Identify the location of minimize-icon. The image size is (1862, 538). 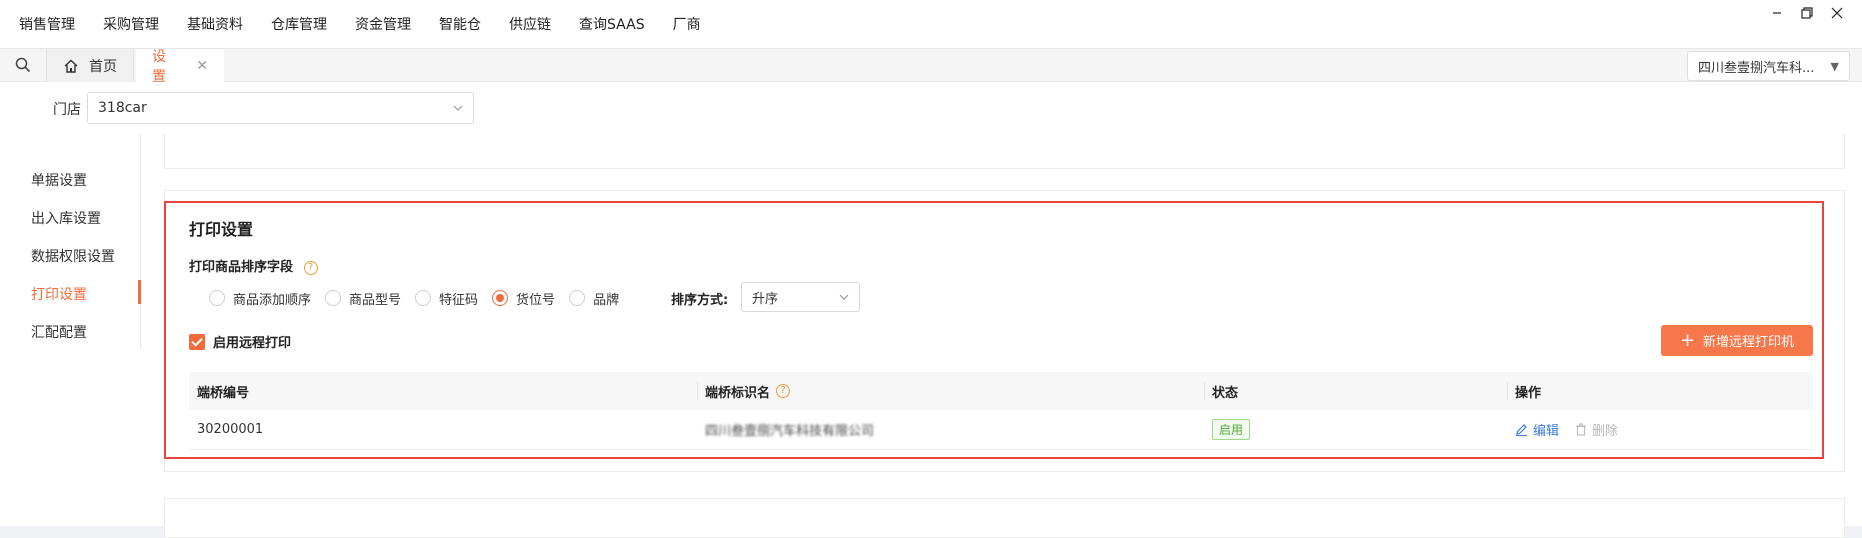
(1777, 13).